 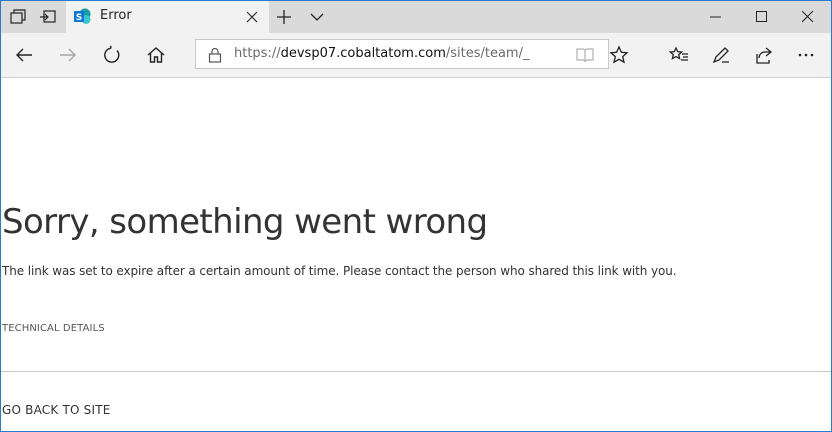 What do you see at coordinates (416, 371) in the screenshot?
I see `divider` at bounding box center [416, 371].